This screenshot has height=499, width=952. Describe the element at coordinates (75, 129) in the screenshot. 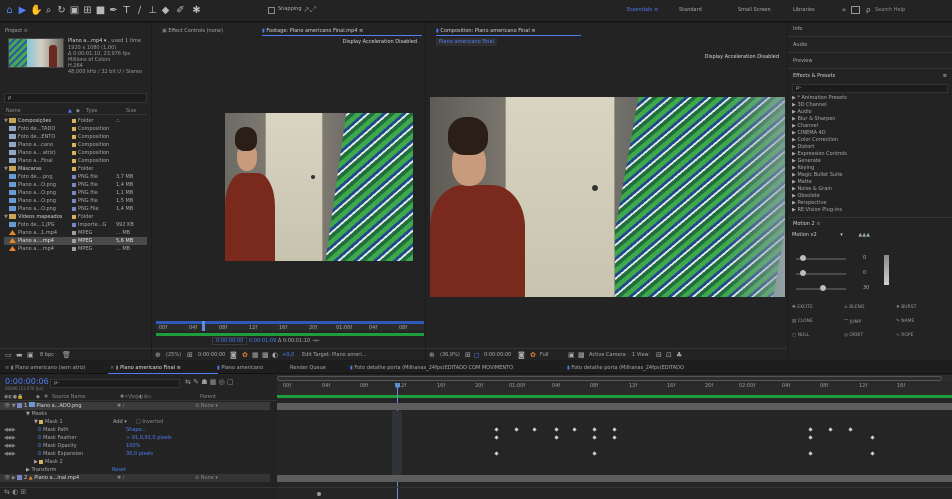

I see `project-item: Foto de...TADO Composition` at that location.